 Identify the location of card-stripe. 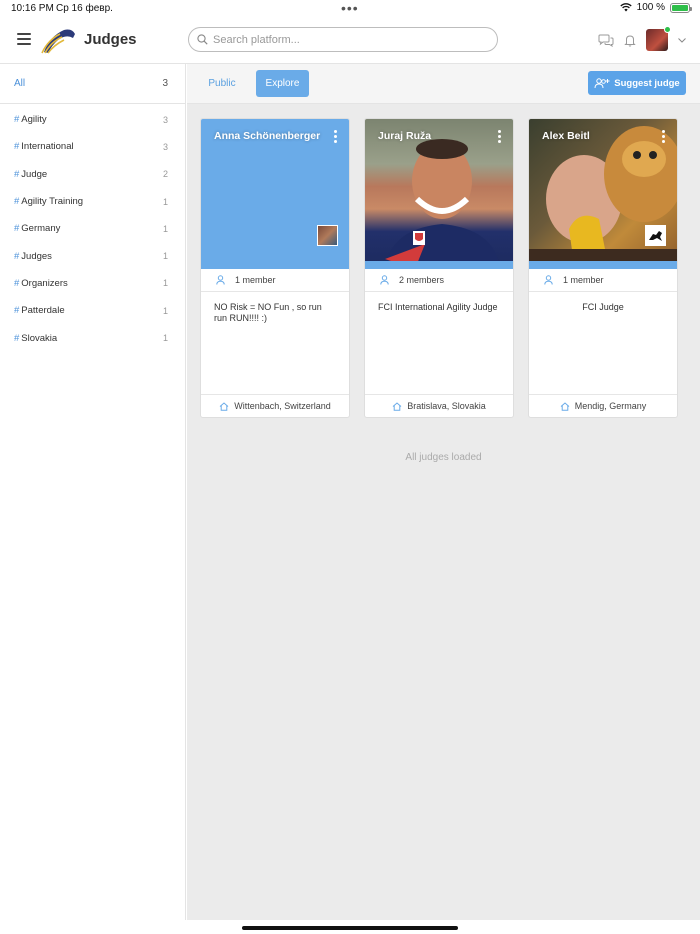
(603, 265).